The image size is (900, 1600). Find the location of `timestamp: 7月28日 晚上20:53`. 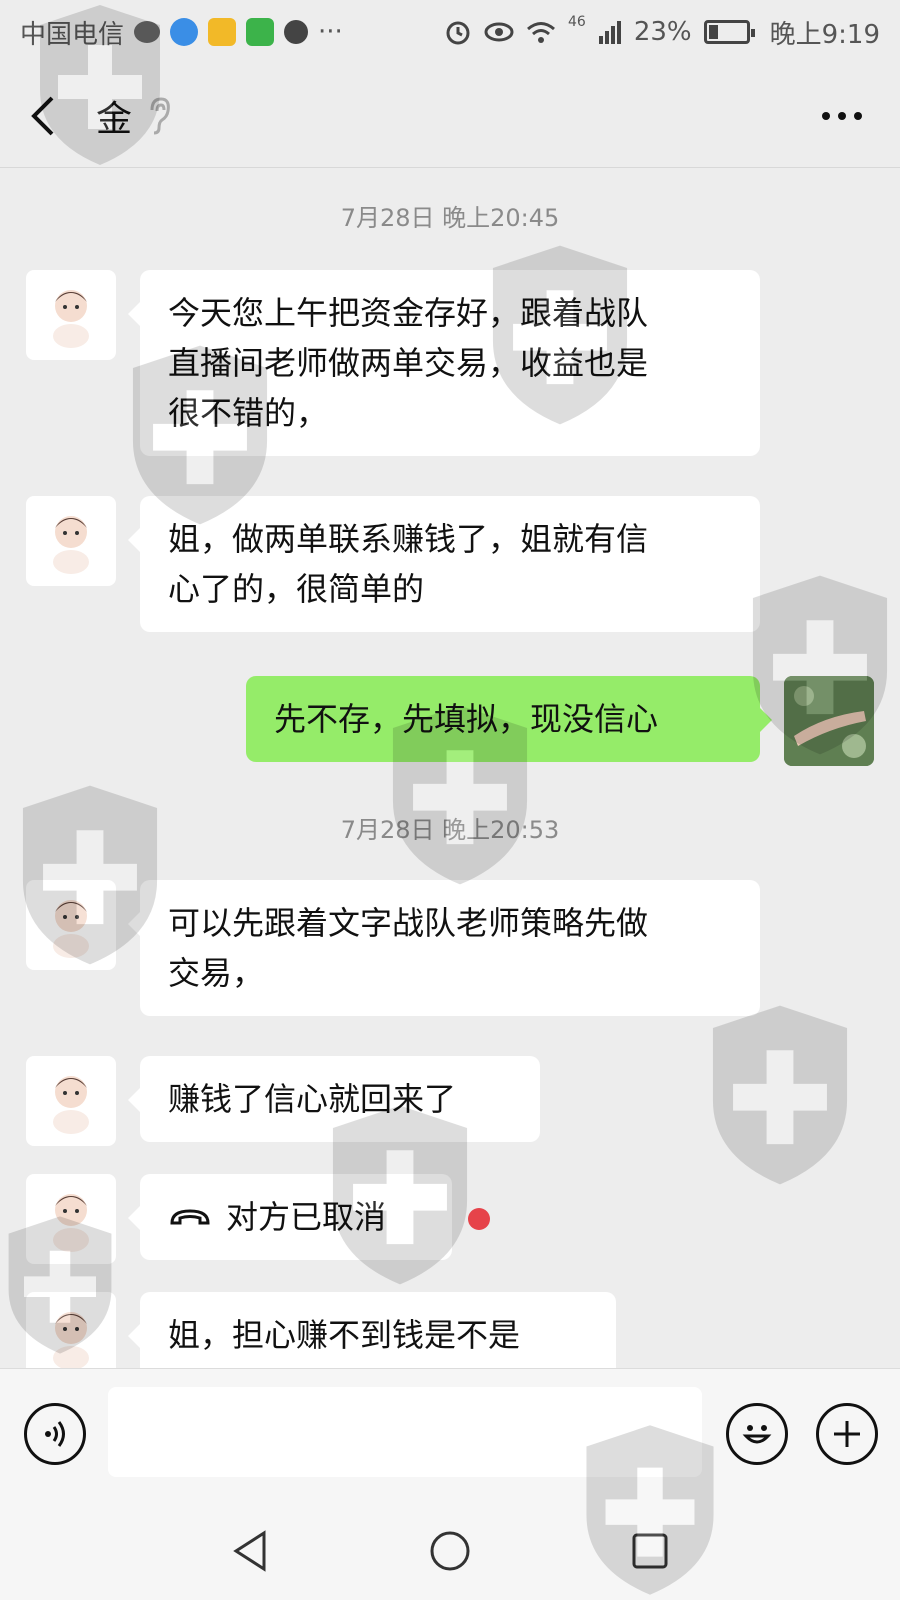

timestamp: 7月28日 晚上20:53 is located at coordinates (450, 830).